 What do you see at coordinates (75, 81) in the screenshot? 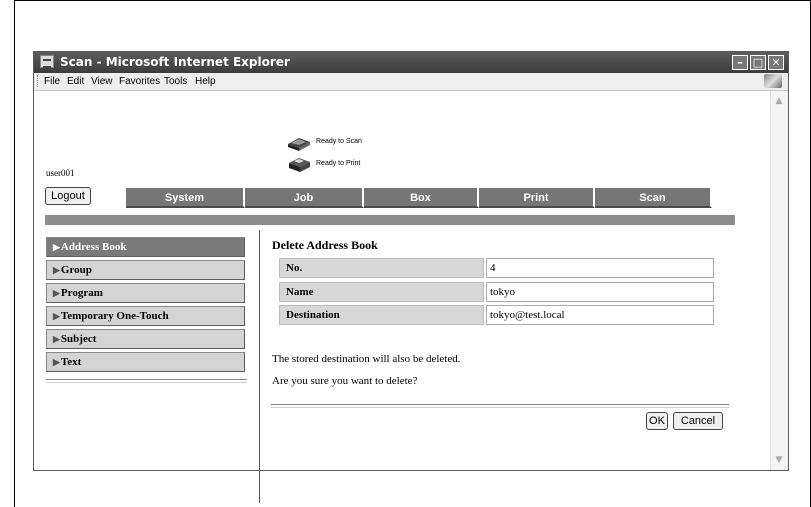
I see `menu-edit: Edit` at bounding box center [75, 81].